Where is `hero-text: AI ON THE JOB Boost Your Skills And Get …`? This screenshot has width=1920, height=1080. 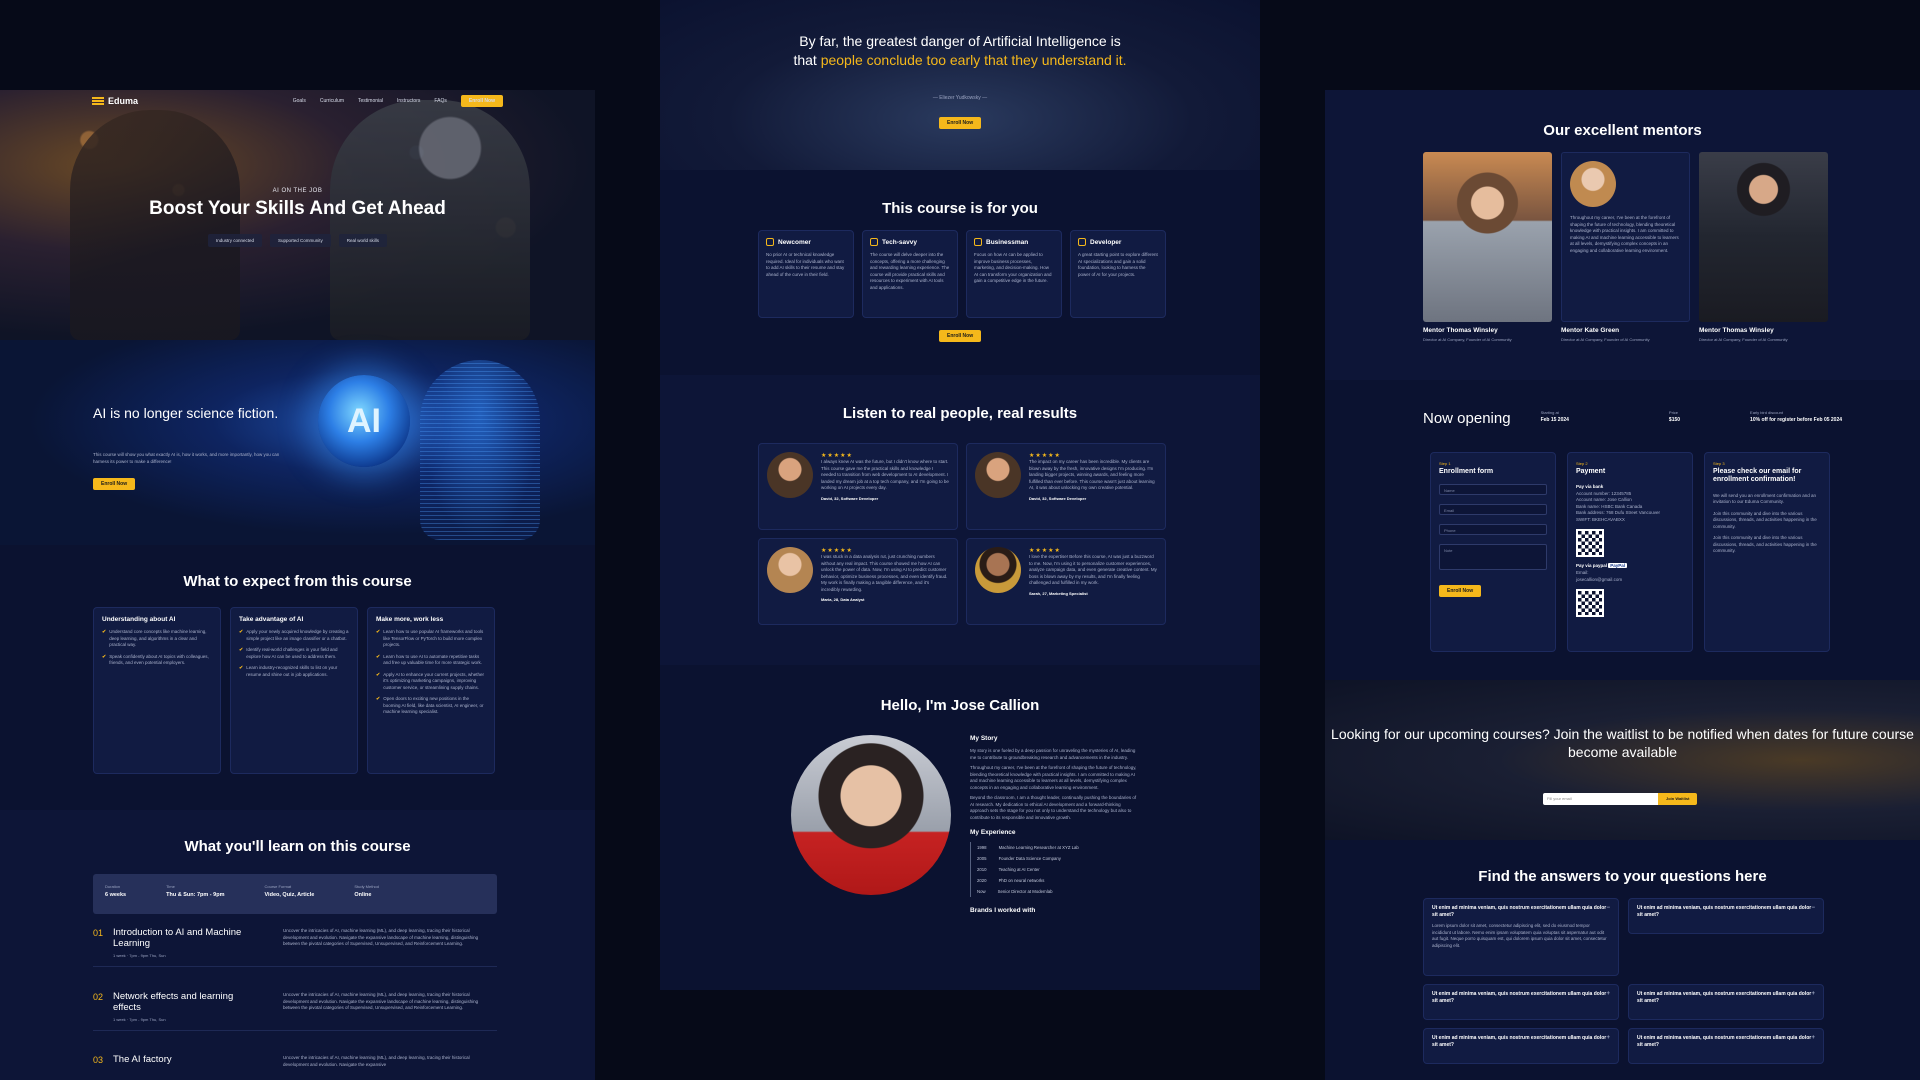 hero-text: AI ON THE JOB Boost Your Skills And Get … is located at coordinates (297, 217).